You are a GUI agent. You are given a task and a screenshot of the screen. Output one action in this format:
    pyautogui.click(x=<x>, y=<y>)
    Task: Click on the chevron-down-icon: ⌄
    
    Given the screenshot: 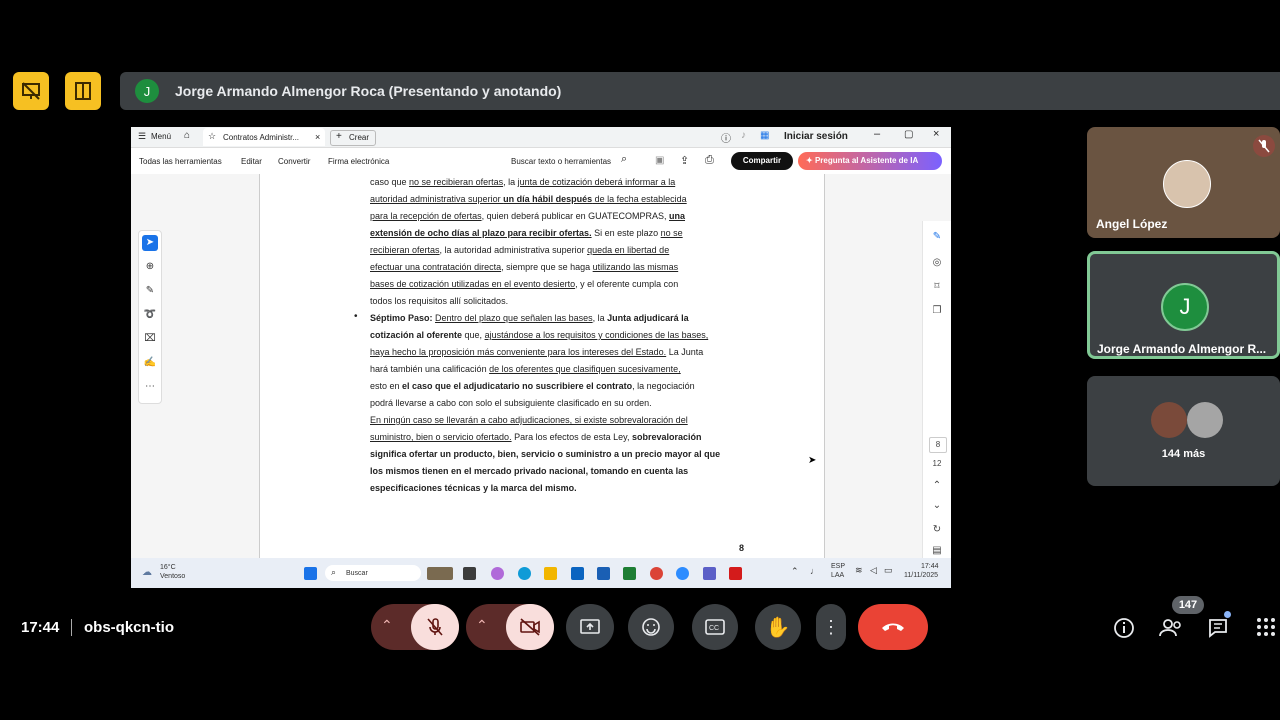 What is the action you would take?
    pyautogui.click(x=937, y=506)
    